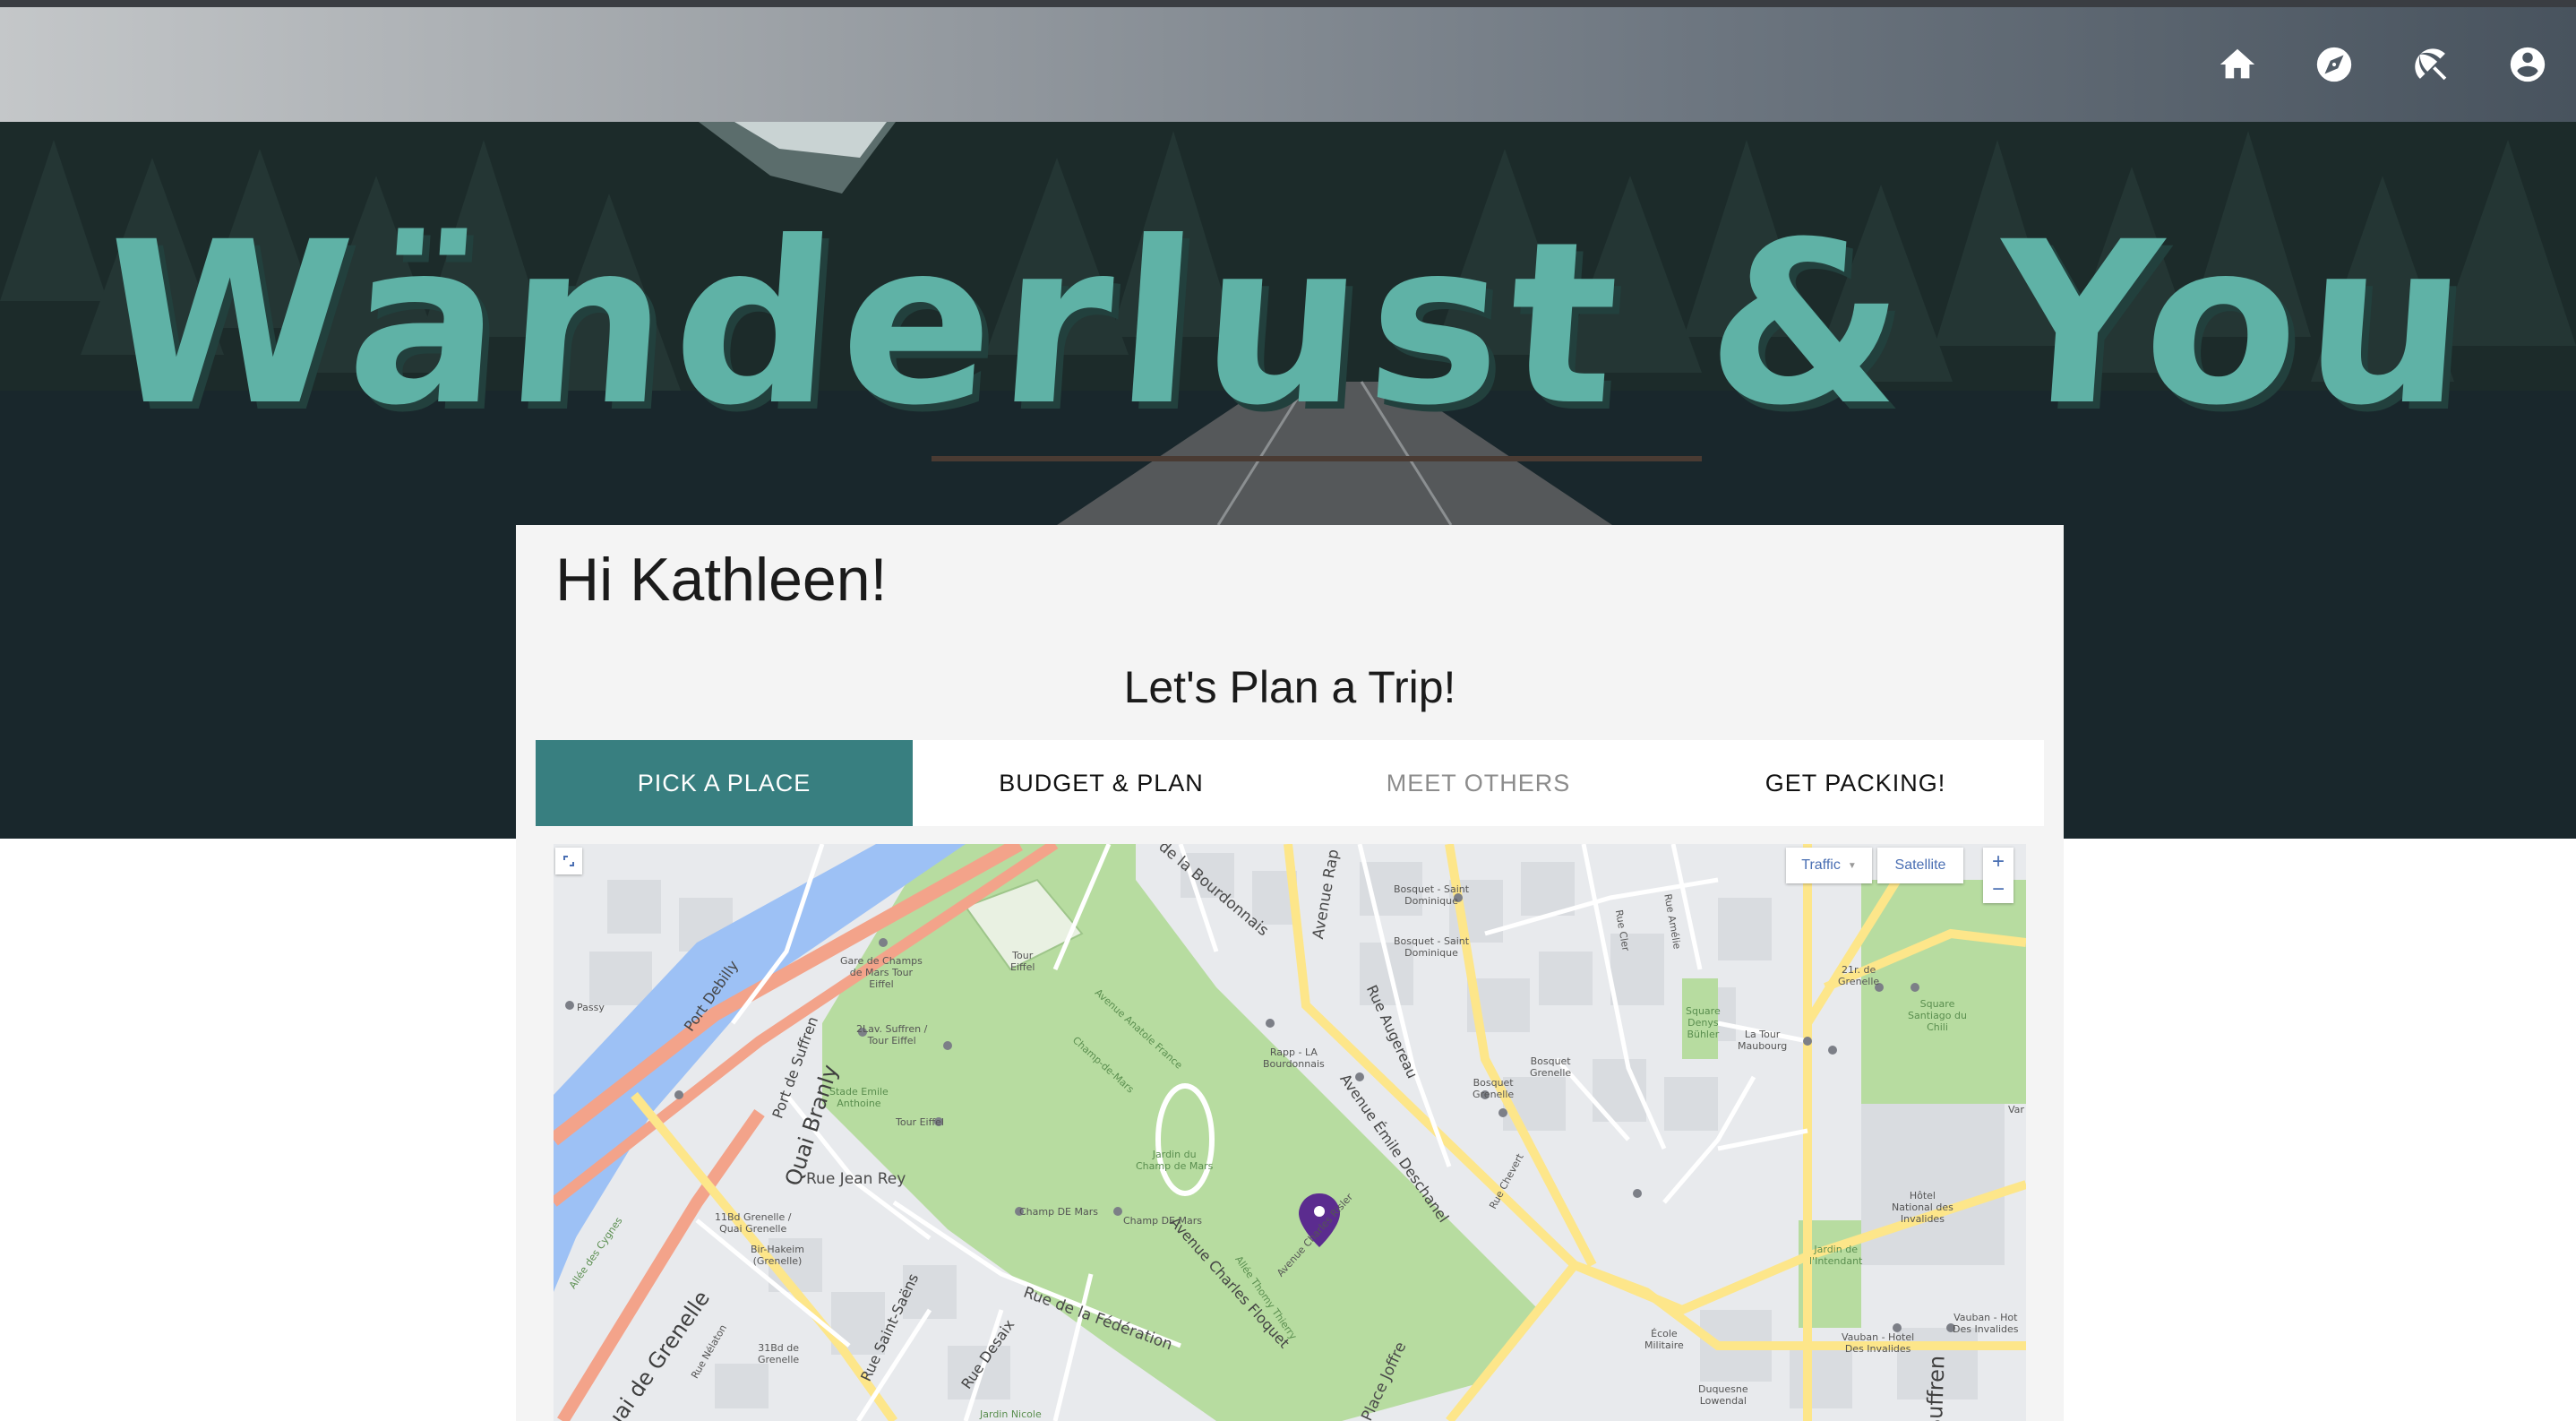 This screenshot has width=2576, height=1421. Describe the element at coordinates (779, 1353) in the screenshot. I see `poi-label: 31Bd de Grenelle` at that location.